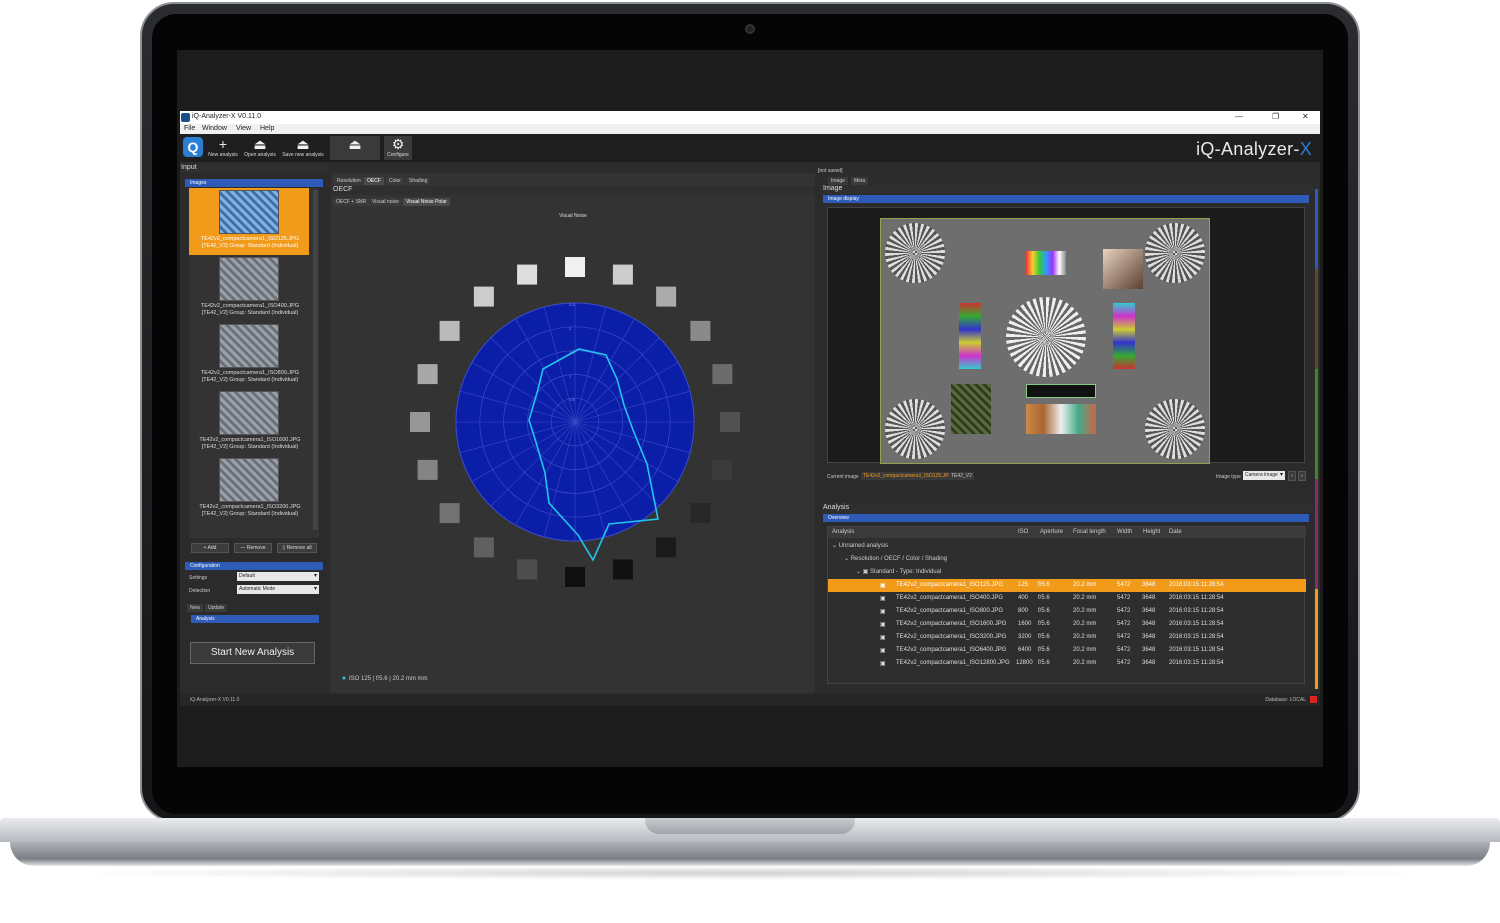 This screenshot has width=1500, height=923. Describe the element at coordinates (418, 181) in the screenshot. I see `tab-shading: Shading` at that location.